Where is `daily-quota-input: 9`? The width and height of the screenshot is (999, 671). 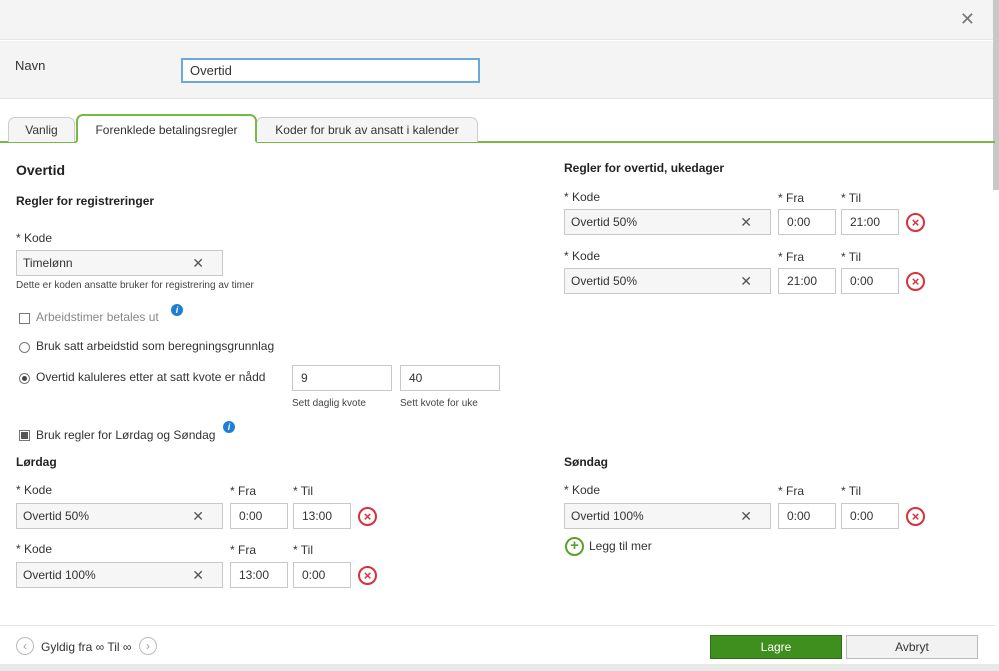 daily-quota-input: 9 is located at coordinates (342, 378).